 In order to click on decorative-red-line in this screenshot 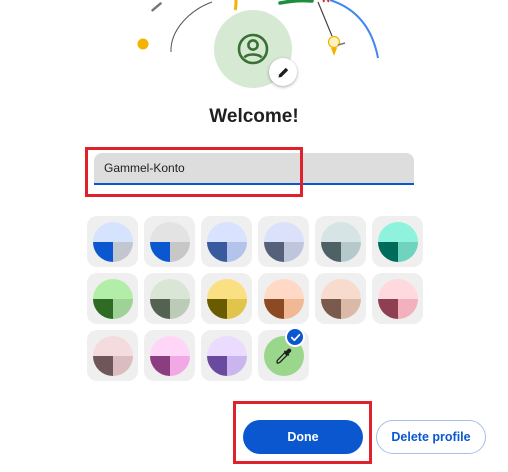, I will do `click(326, 1)`.